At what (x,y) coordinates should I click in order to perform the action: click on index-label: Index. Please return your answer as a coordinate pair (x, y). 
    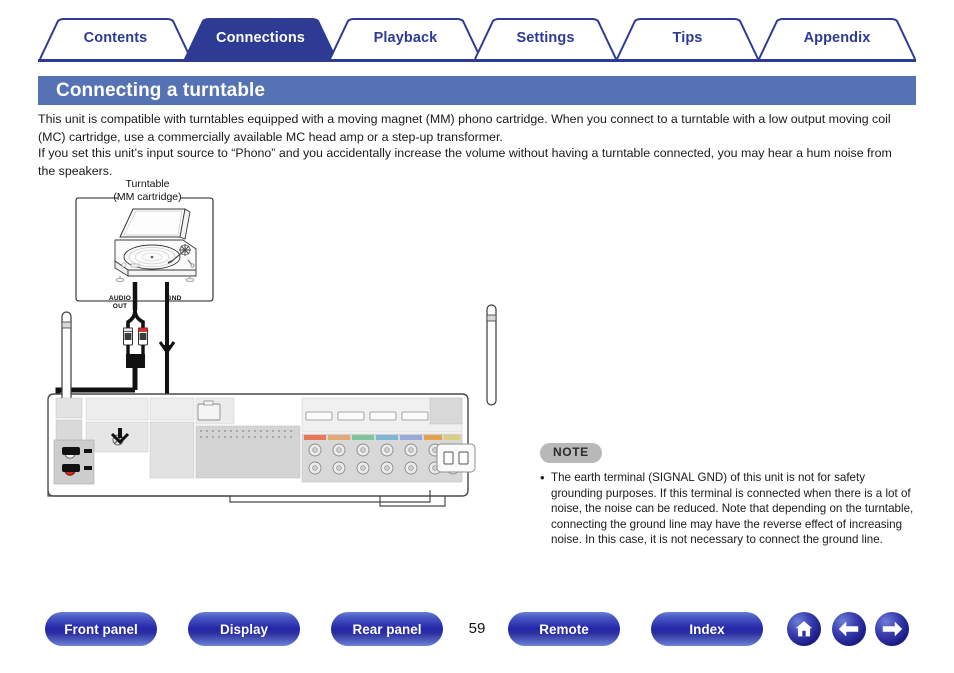
    Looking at the image, I should click on (707, 629).